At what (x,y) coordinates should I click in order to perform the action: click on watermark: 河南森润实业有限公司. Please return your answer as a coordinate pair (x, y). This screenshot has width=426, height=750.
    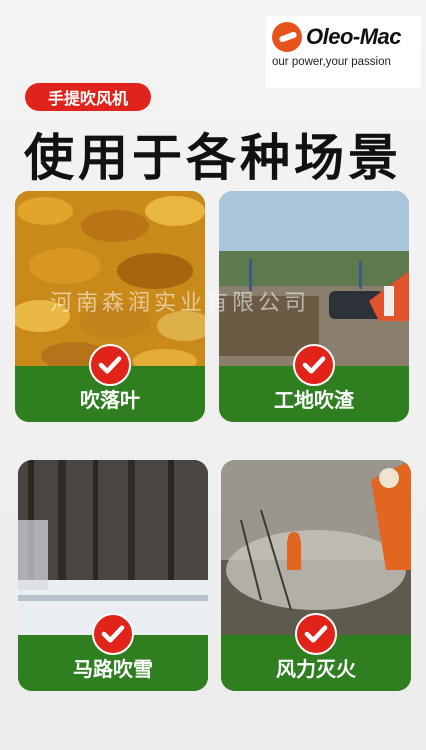
    Looking at the image, I should click on (180, 303).